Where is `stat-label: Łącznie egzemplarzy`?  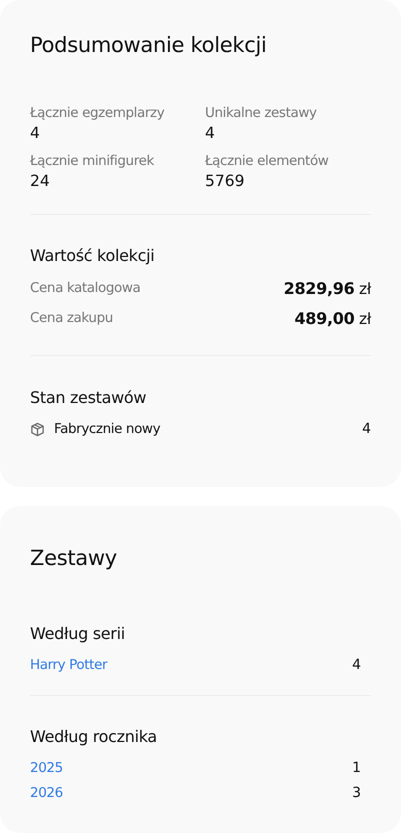
stat-label: Łącznie egzemplarzy is located at coordinates (98, 113).